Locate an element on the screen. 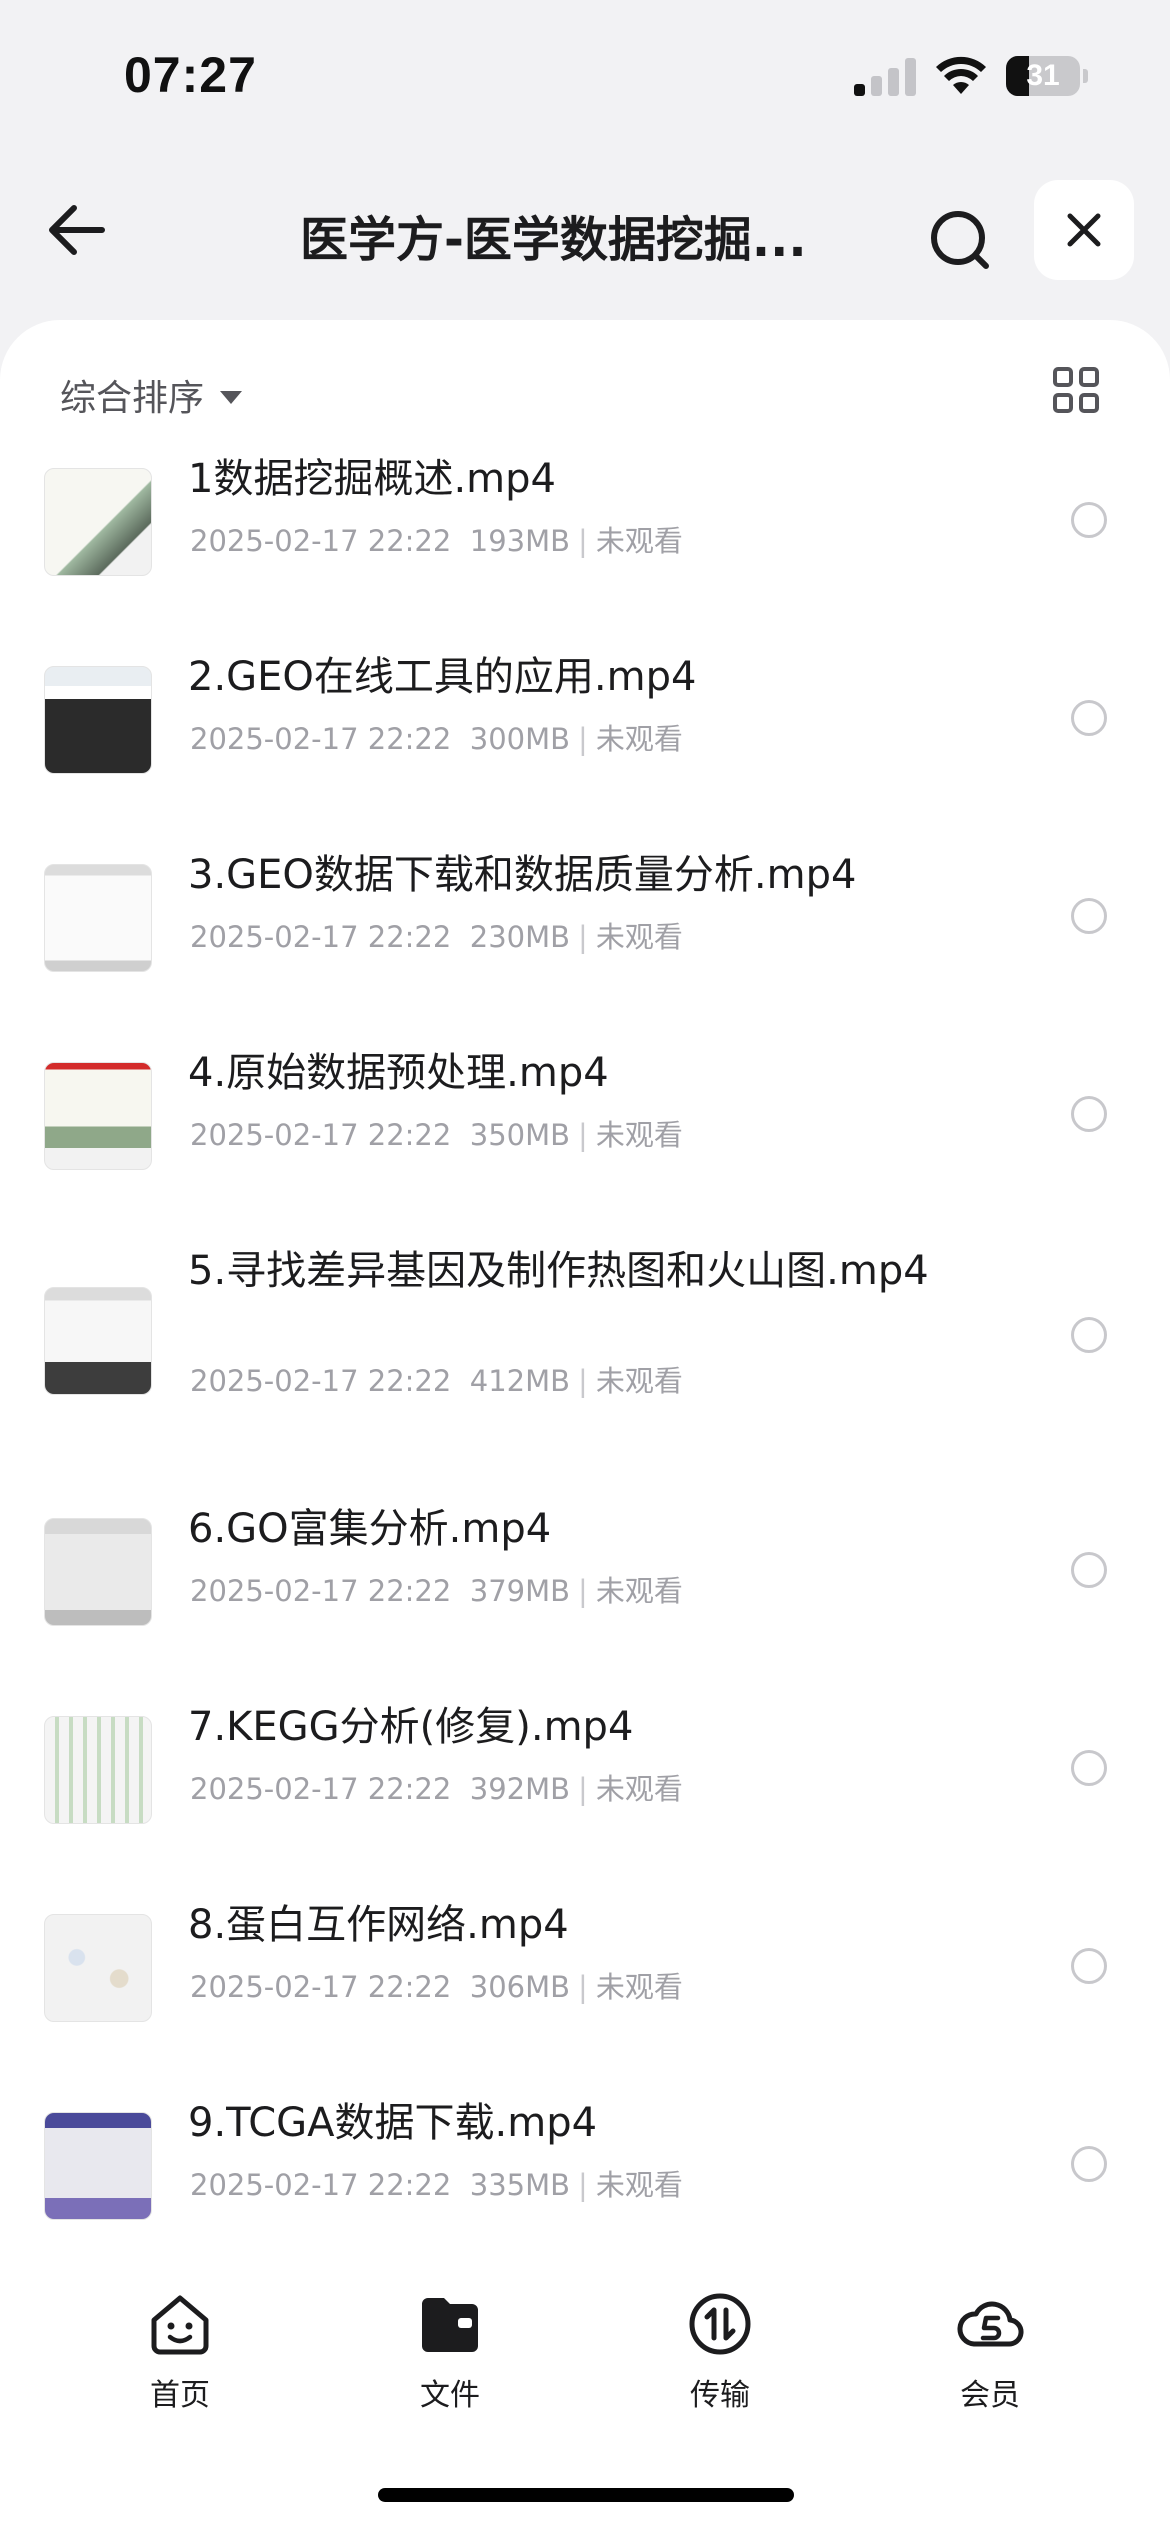 Image resolution: width=1170 pixels, height=2532 pixels. file-meta: 2025-02-17 22:22 306MB | 未观看 is located at coordinates (436, 1985).